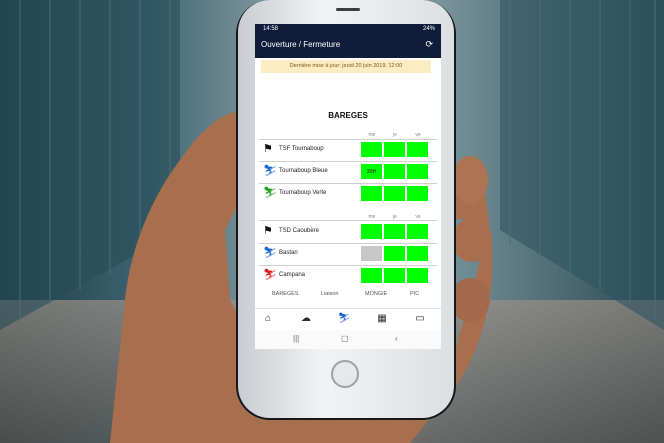  I want to click on page-title: Ouverture / Fermeture, so click(301, 44).